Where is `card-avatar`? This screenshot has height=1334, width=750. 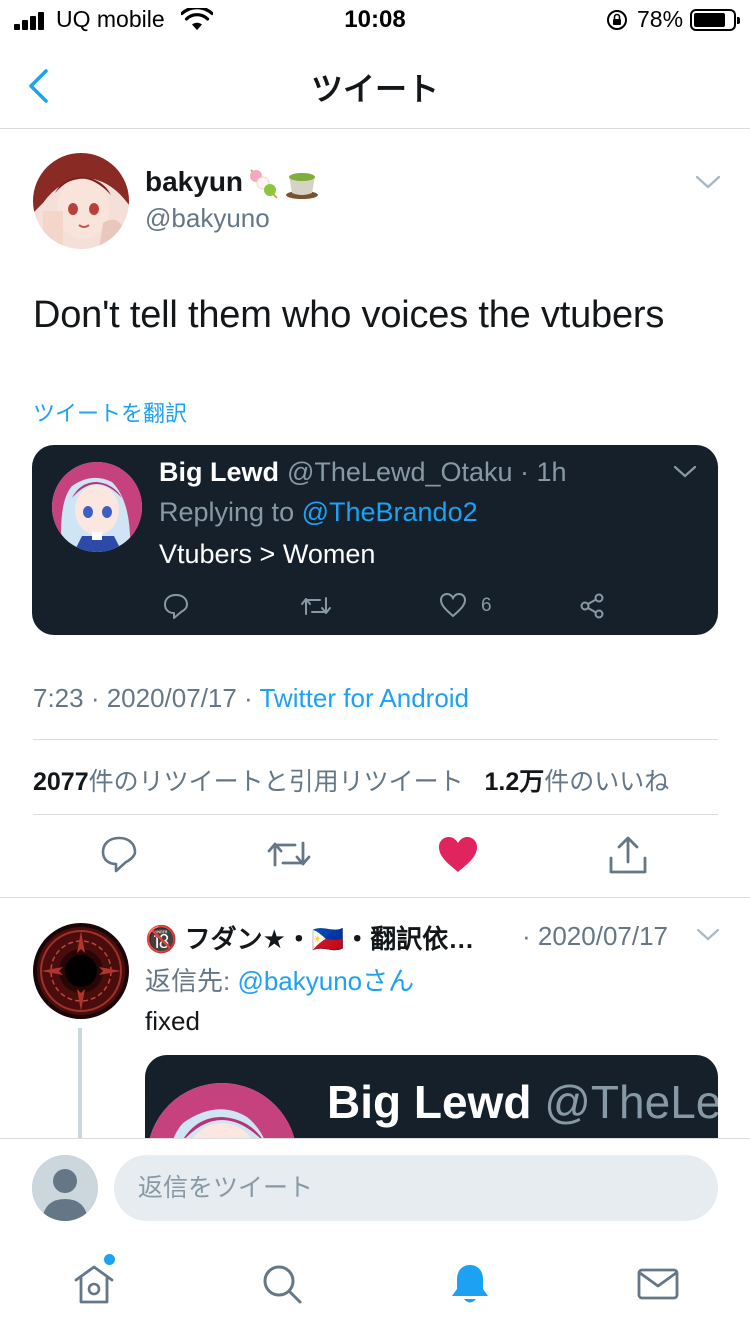
card-avatar is located at coordinates (97, 507).